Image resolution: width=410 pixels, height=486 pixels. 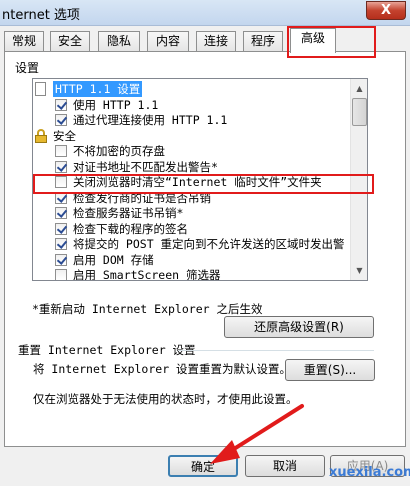 I want to click on tab-content: 内容, so click(x=168, y=41).